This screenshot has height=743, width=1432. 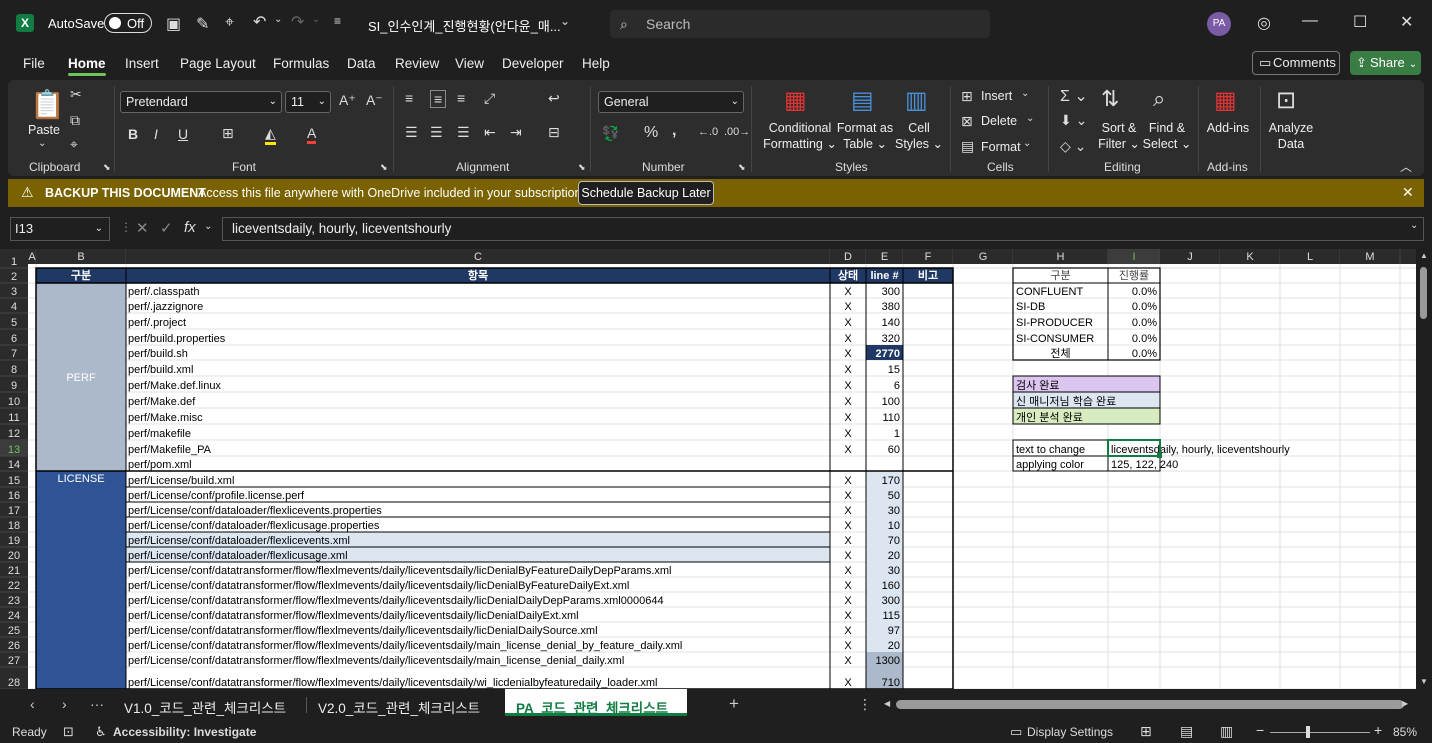 What do you see at coordinates (1186, 731) in the screenshot?
I see `page-layout-view-icon: ▤` at bounding box center [1186, 731].